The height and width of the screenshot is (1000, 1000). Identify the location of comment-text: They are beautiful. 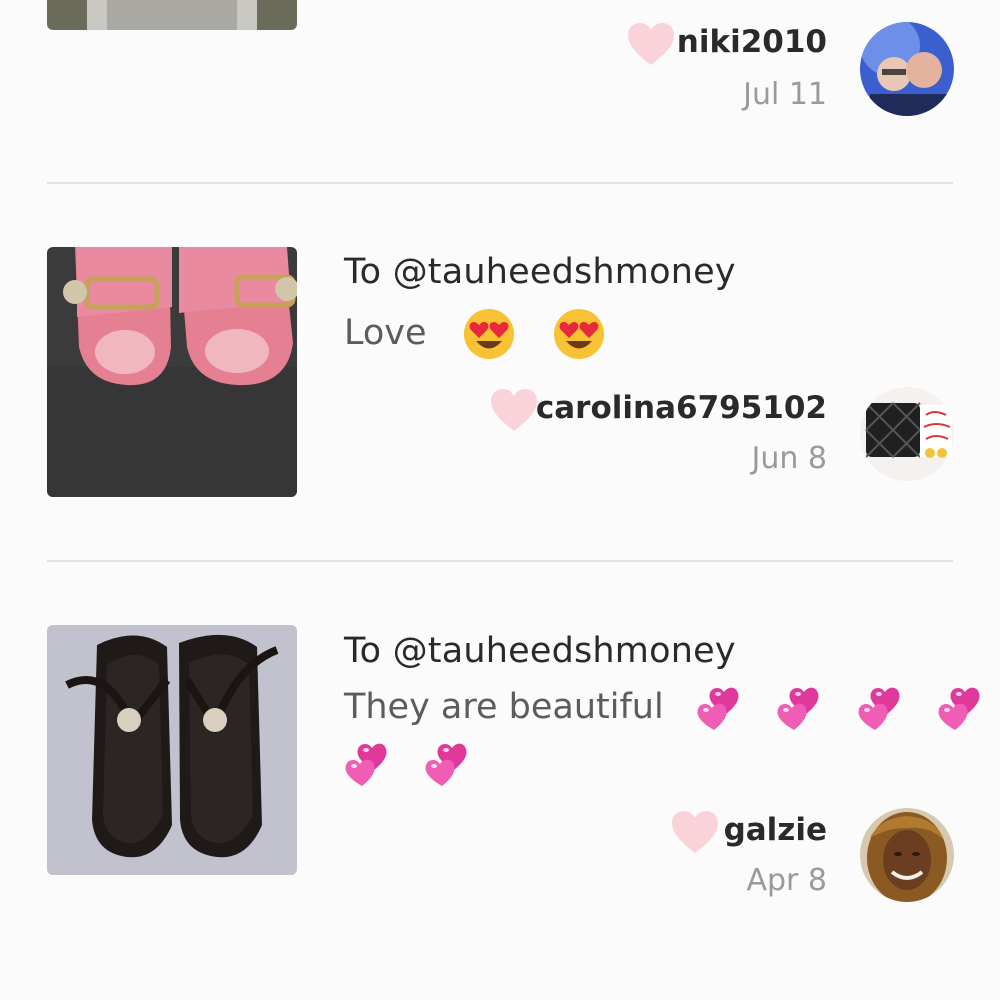
(504, 707).